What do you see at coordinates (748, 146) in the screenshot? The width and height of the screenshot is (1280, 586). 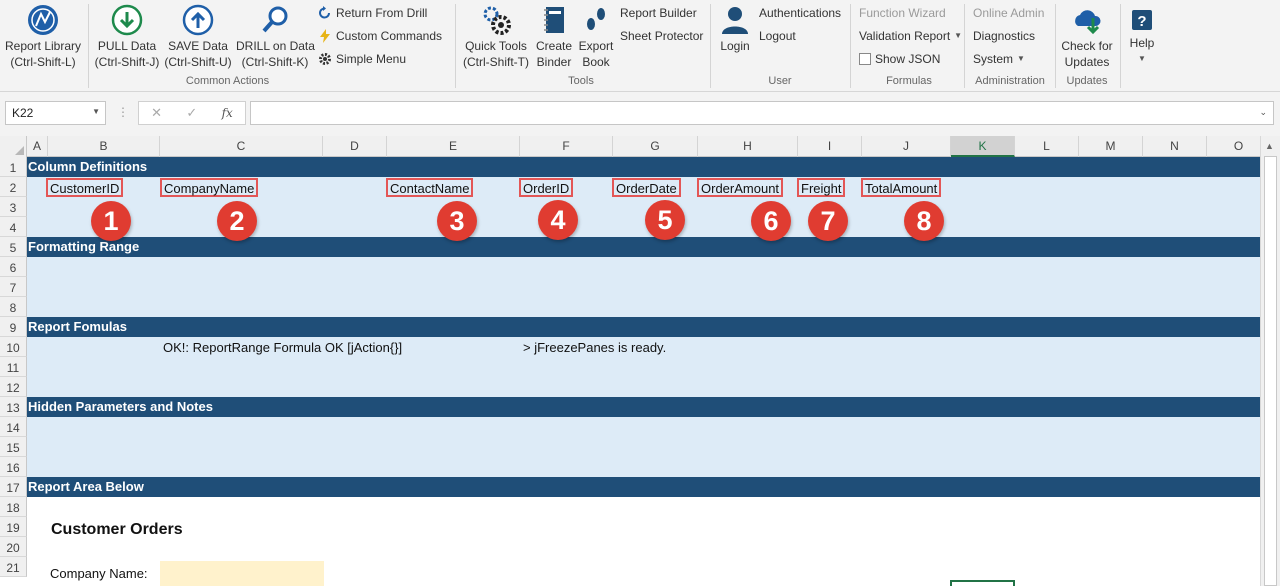 I see `column-header-h: H` at bounding box center [748, 146].